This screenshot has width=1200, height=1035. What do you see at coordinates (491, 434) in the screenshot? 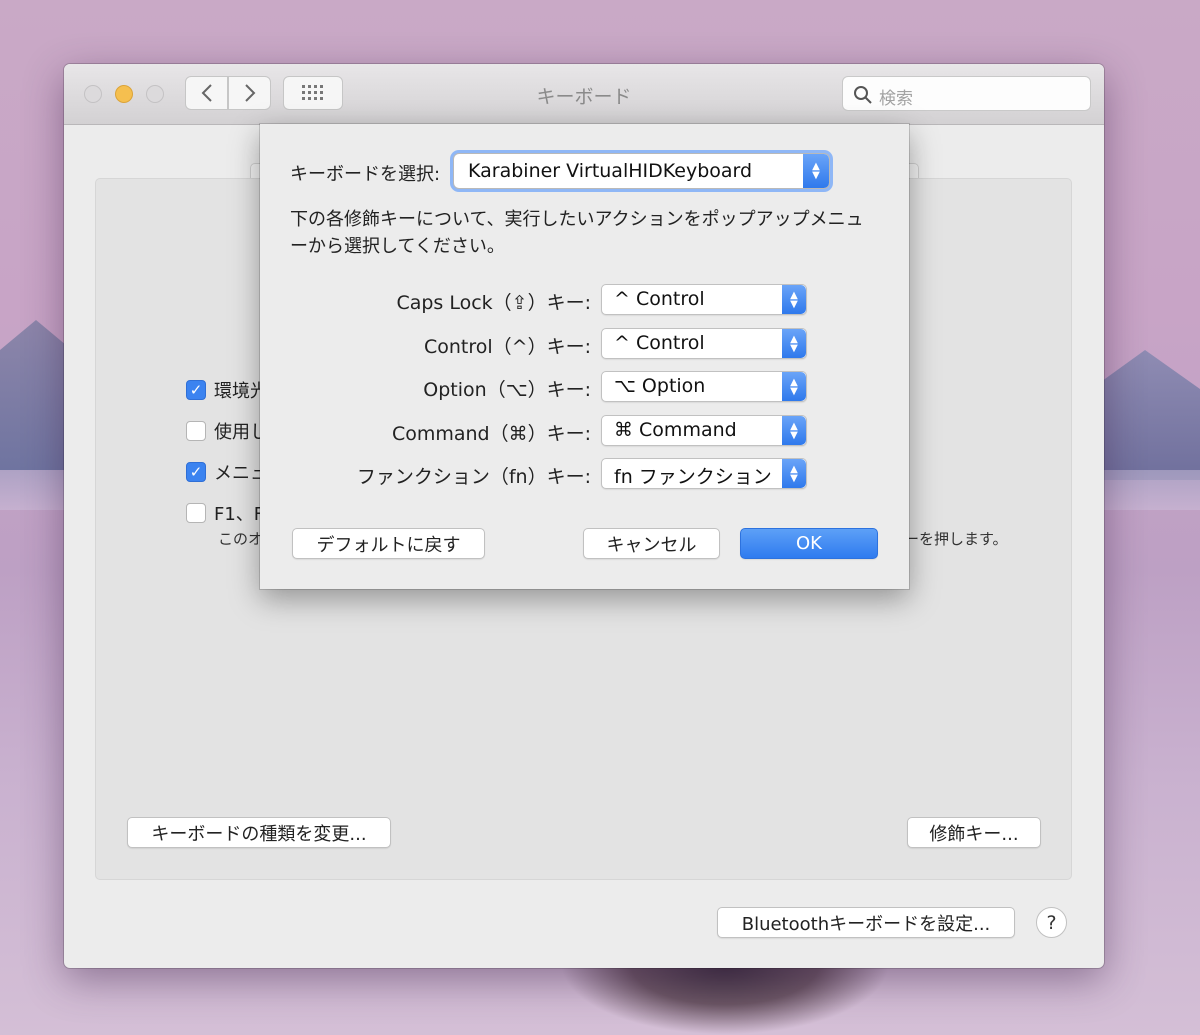
I see `command-label: Command（⌘）キー:` at bounding box center [491, 434].